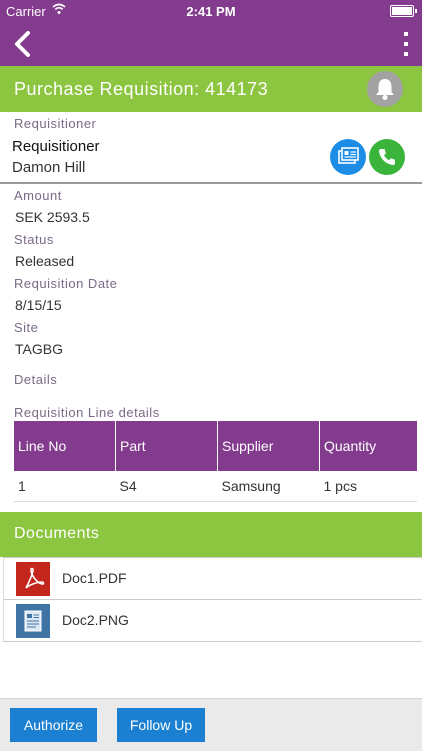 The width and height of the screenshot is (422, 751). I want to click on status-bar: Carrier 2:41 PM, so click(211, 11).